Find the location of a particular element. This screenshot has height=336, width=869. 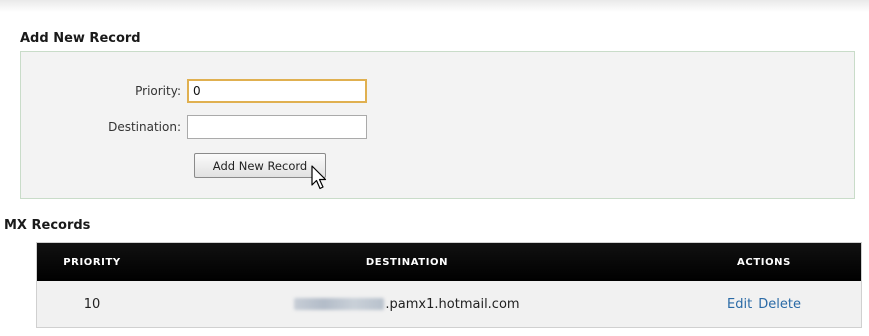

priority-input is located at coordinates (277, 91).